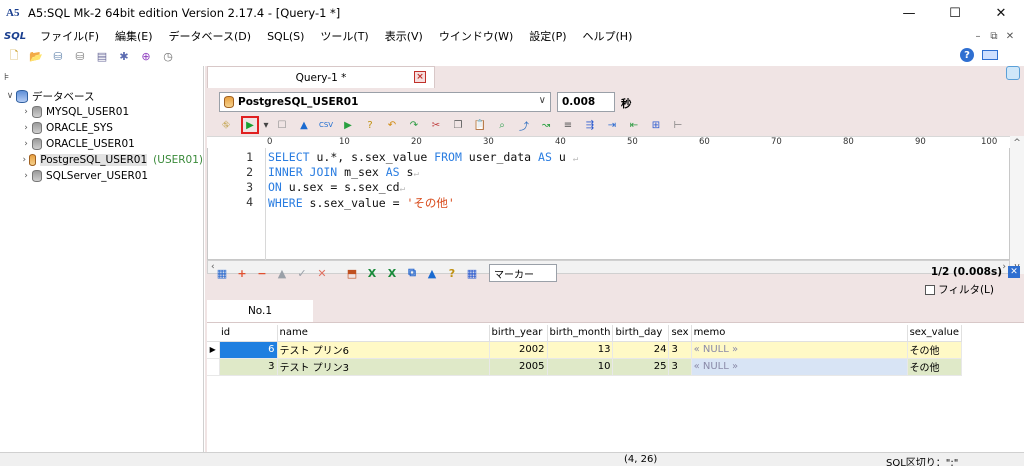 The image size is (1024, 466). Describe the element at coordinates (518, 333) in the screenshot. I see `column-header: birth_year` at that location.